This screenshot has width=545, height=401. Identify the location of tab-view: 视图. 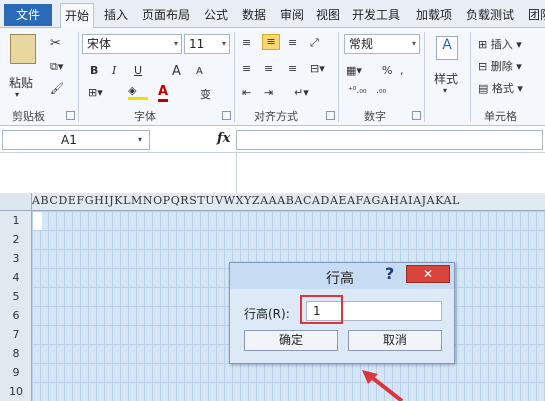
(328, 14).